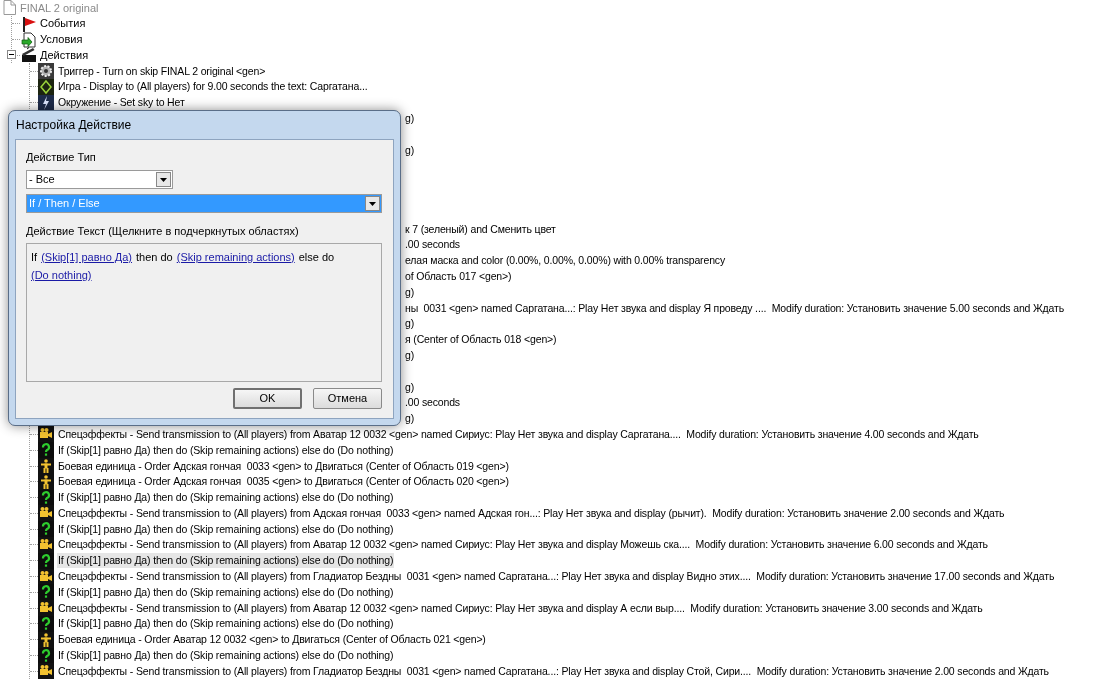  Describe the element at coordinates (481, 340) in the screenshot. I see `action-row-text: я (Center of Область 018 <gen>)` at that location.